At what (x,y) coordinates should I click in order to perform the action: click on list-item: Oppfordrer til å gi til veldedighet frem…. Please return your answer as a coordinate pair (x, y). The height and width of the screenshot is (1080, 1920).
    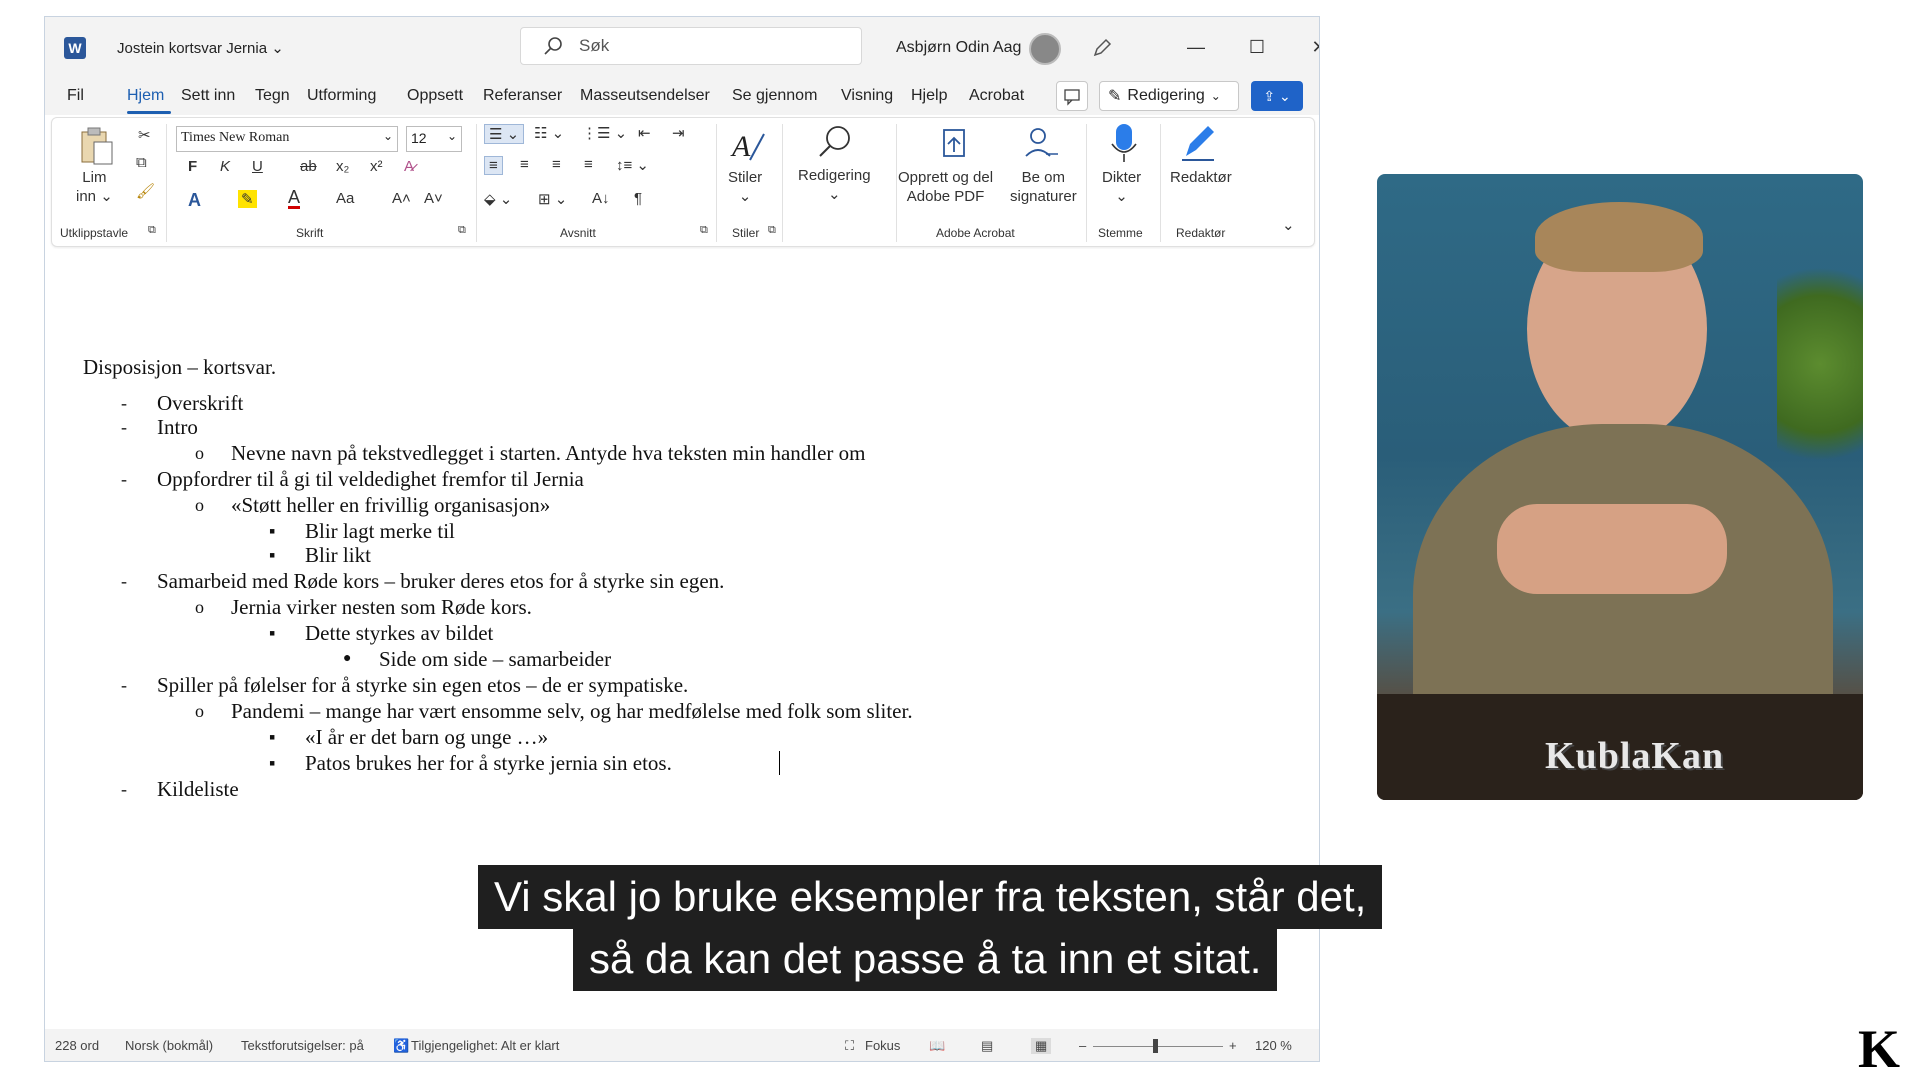
    Looking at the image, I should click on (370, 479).